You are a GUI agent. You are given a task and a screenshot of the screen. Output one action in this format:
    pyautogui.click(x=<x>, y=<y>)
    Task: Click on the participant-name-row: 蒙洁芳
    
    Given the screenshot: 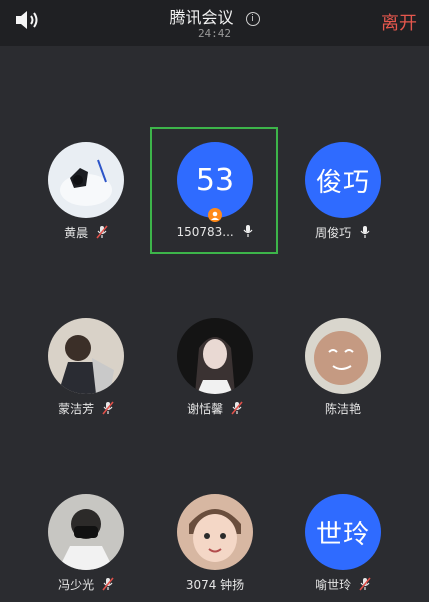 What is the action you would take?
    pyautogui.click(x=86, y=408)
    